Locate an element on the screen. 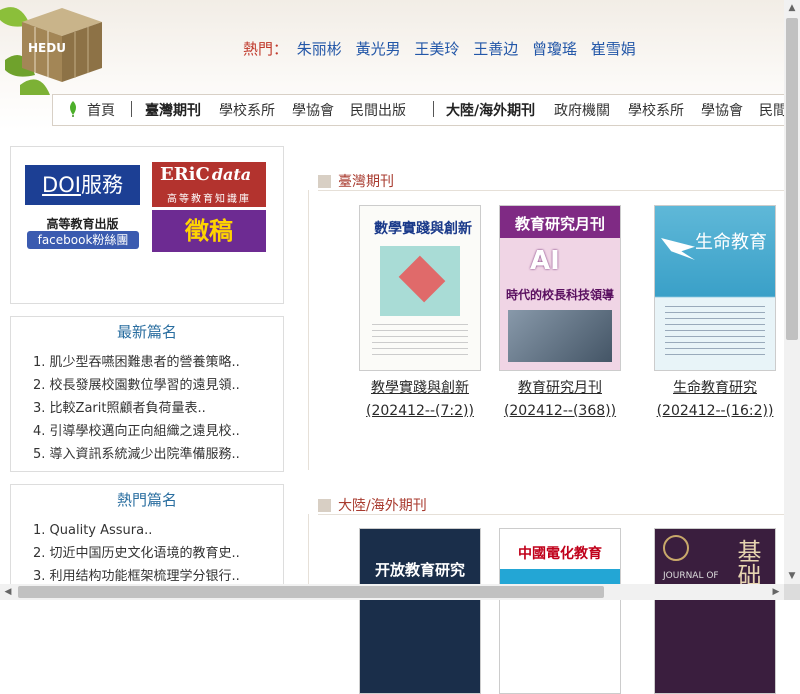 This screenshot has height=694, width=800. hep-label: 高等教育出版 is located at coordinates (82, 224).